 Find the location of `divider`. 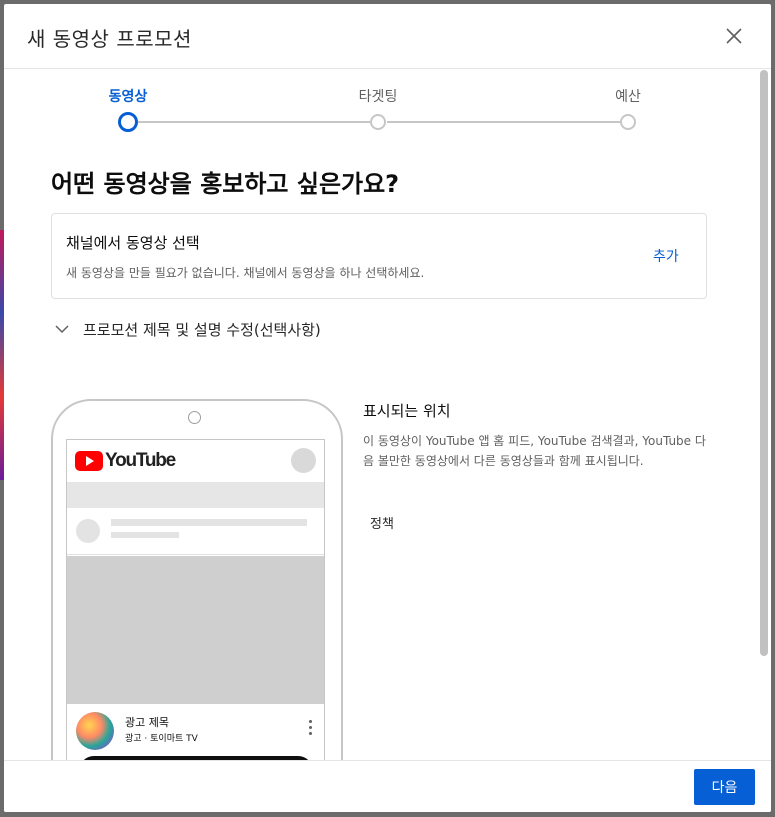

divider is located at coordinates (195, 554).